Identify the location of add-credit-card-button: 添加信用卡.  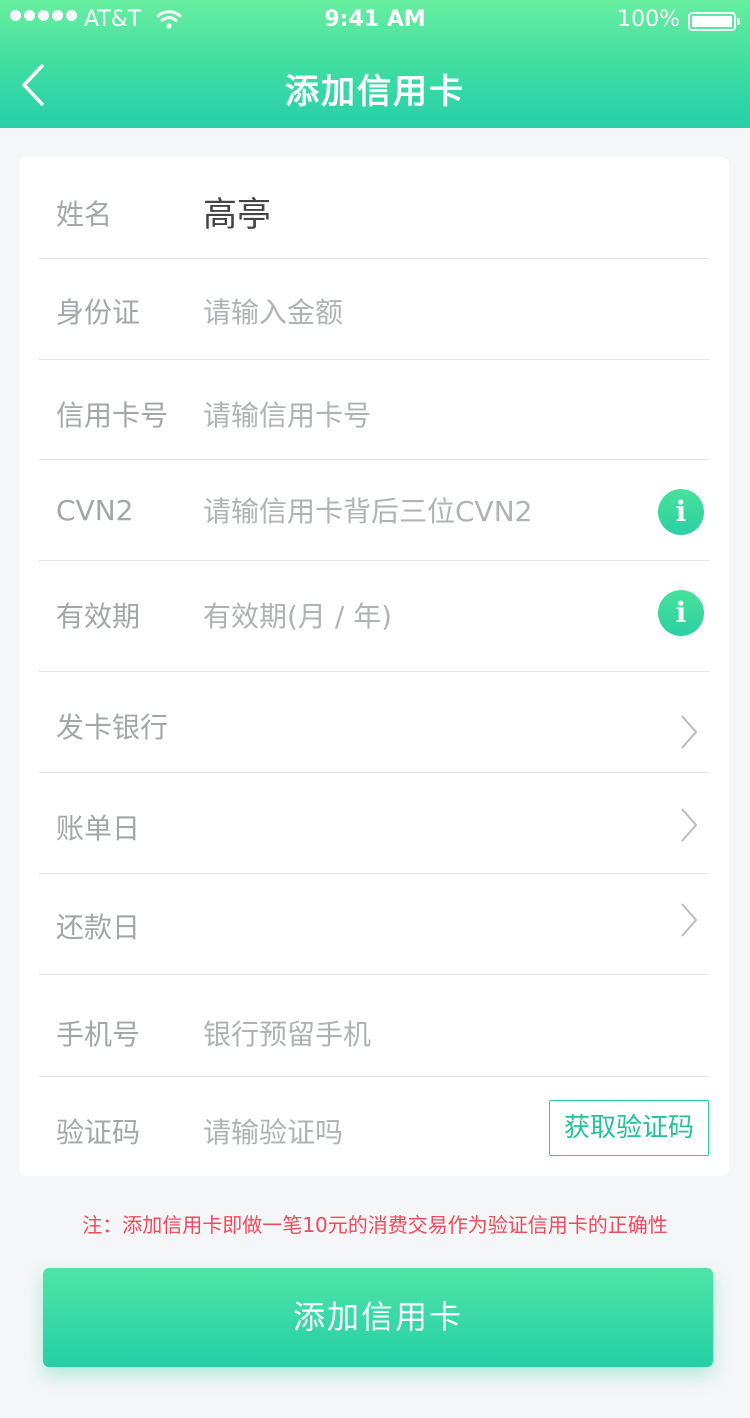
(378, 1317).